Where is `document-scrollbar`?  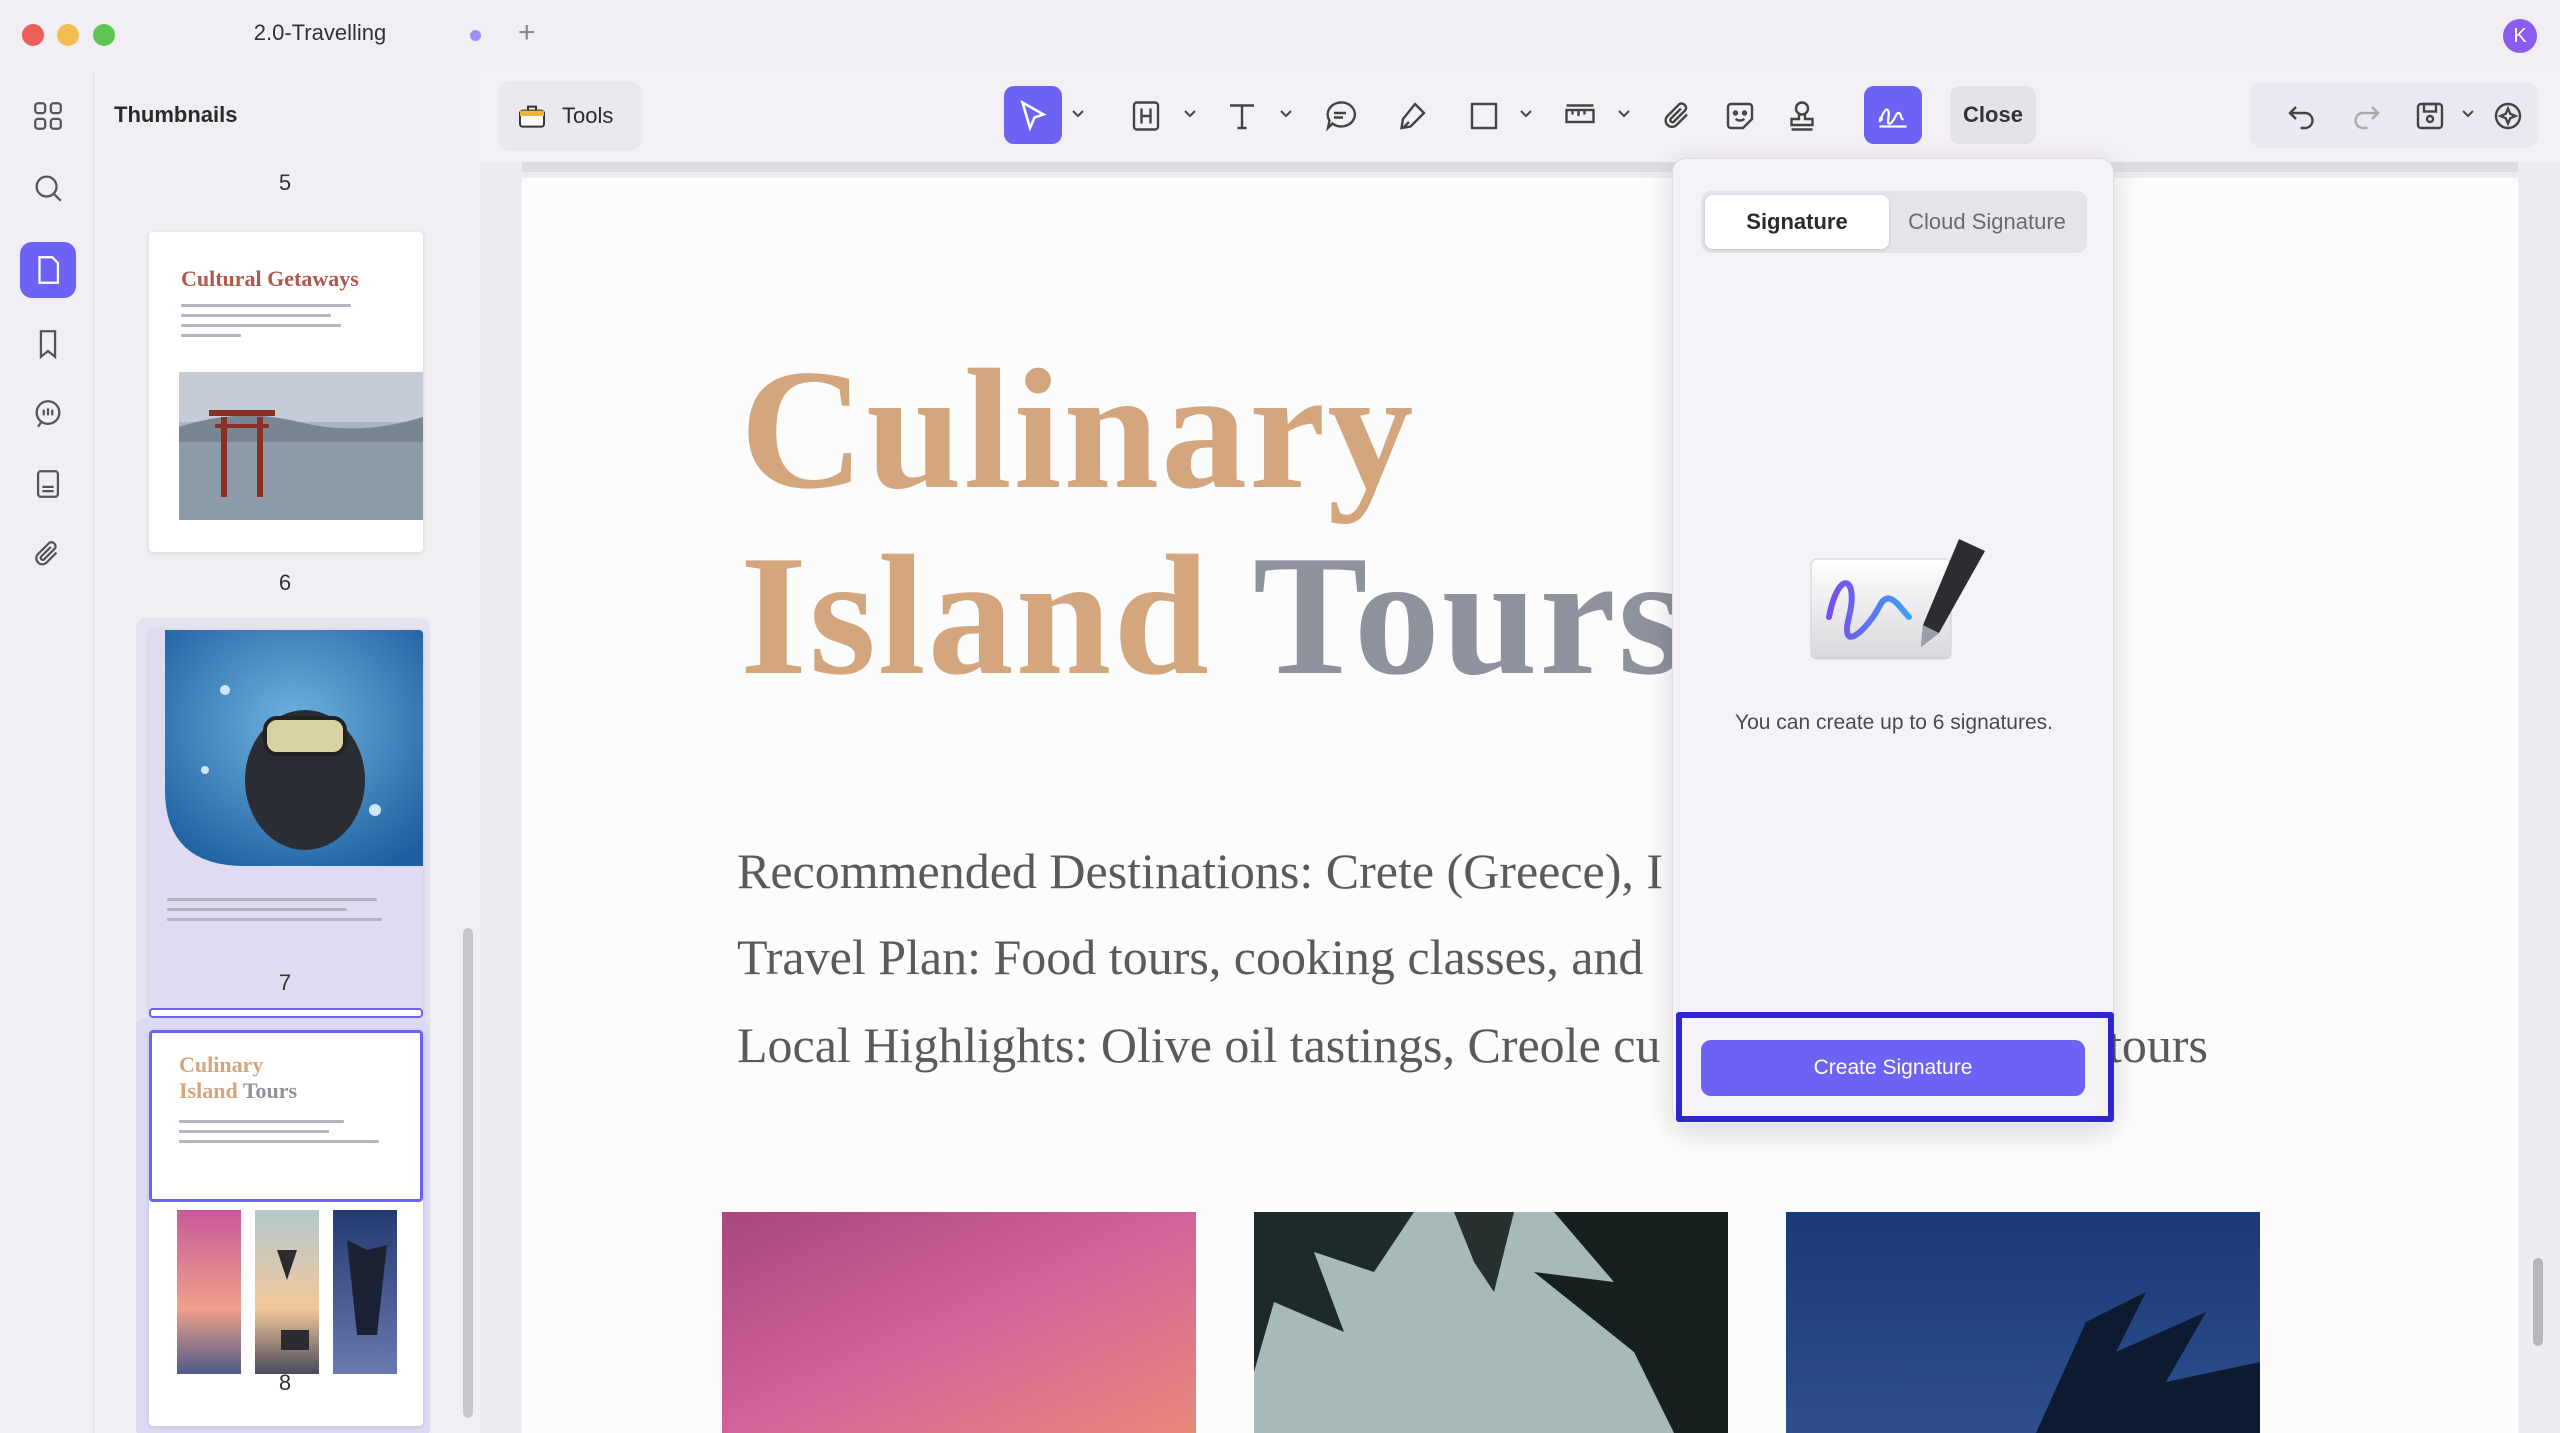 document-scrollbar is located at coordinates (2538, 1302).